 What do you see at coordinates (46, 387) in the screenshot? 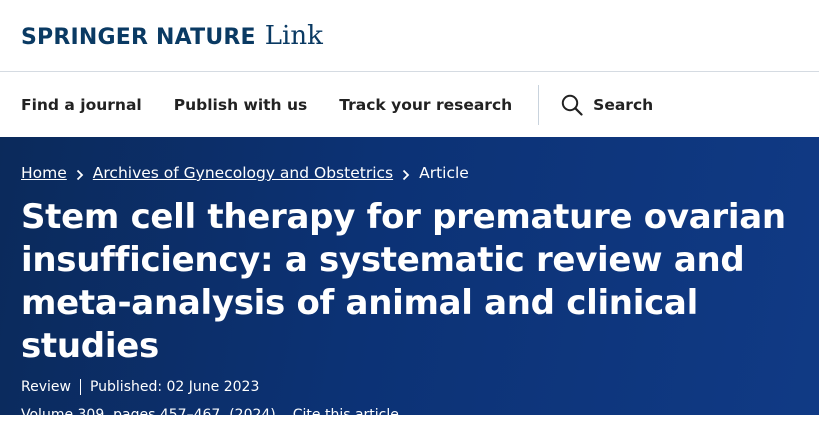
I see `article-type: Review` at bounding box center [46, 387].